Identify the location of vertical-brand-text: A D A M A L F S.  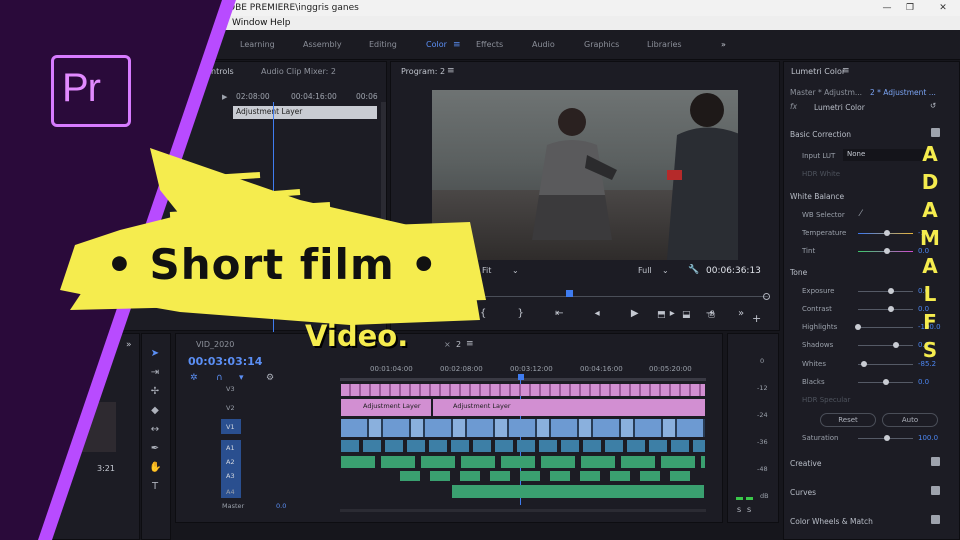
(930, 252).